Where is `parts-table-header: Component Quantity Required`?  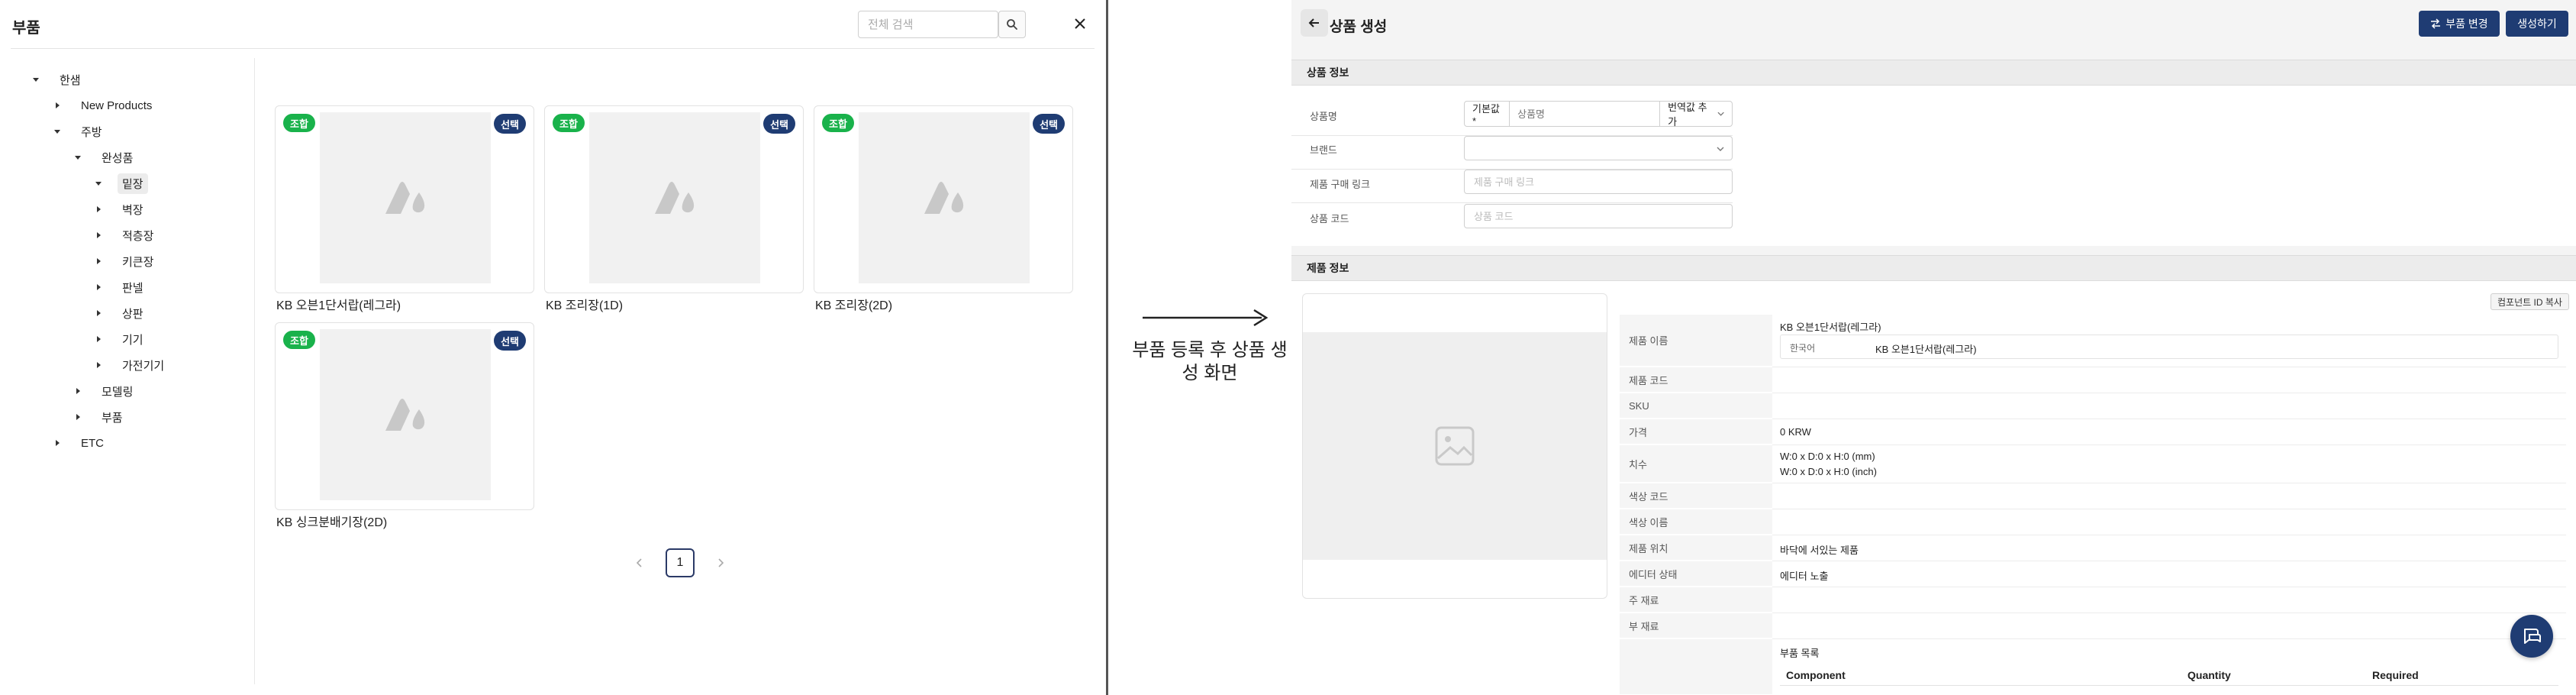
parts-table-header: Component Quantity Required is located at coordinates (2169, 674).